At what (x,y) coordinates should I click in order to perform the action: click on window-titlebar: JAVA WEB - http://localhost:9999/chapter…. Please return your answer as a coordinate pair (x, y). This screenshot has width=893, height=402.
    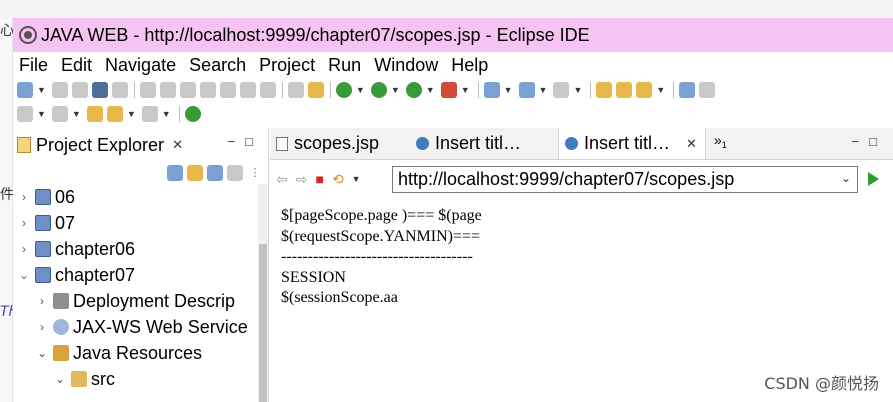
    Looking at the image, I should click on (453, 35).